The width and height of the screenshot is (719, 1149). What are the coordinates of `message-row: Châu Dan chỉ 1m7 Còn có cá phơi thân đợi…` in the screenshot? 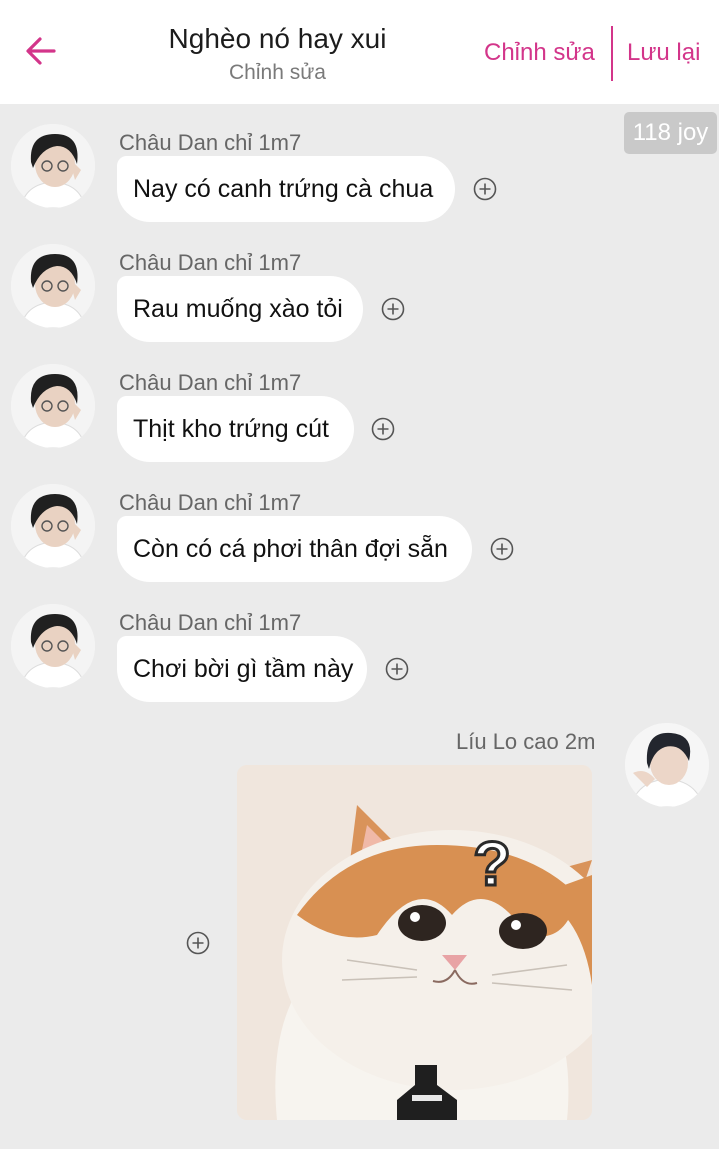 It's located at (359, 540).